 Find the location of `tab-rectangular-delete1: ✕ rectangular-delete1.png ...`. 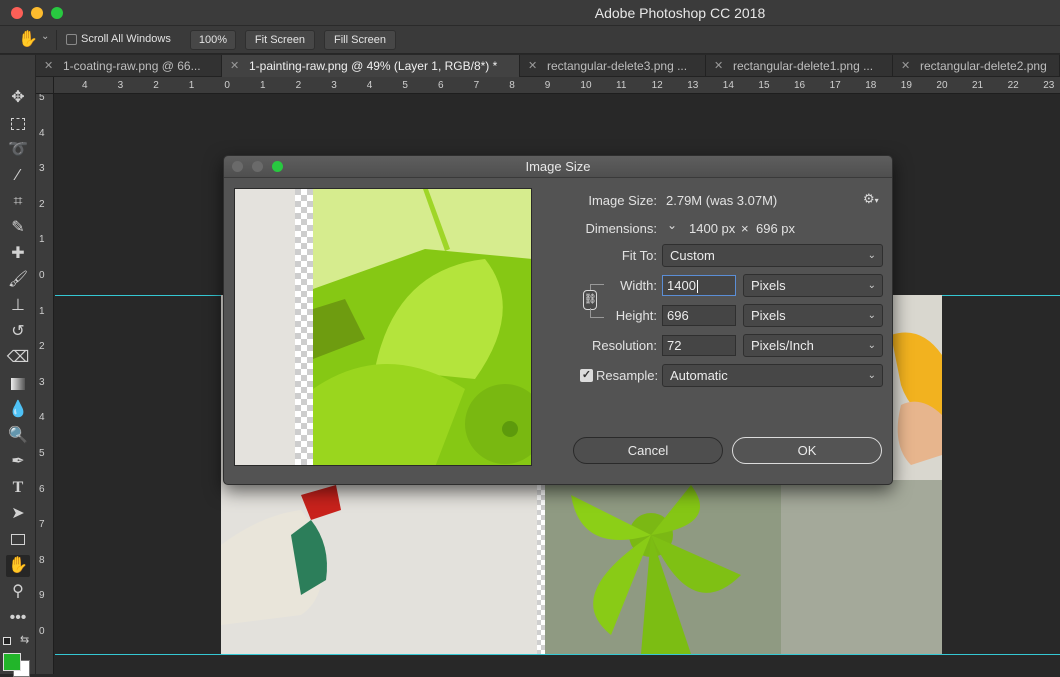

tab-rectangular-delete1: ✕ rectangular-delete1.png ... is located at coordinates (799, 66).